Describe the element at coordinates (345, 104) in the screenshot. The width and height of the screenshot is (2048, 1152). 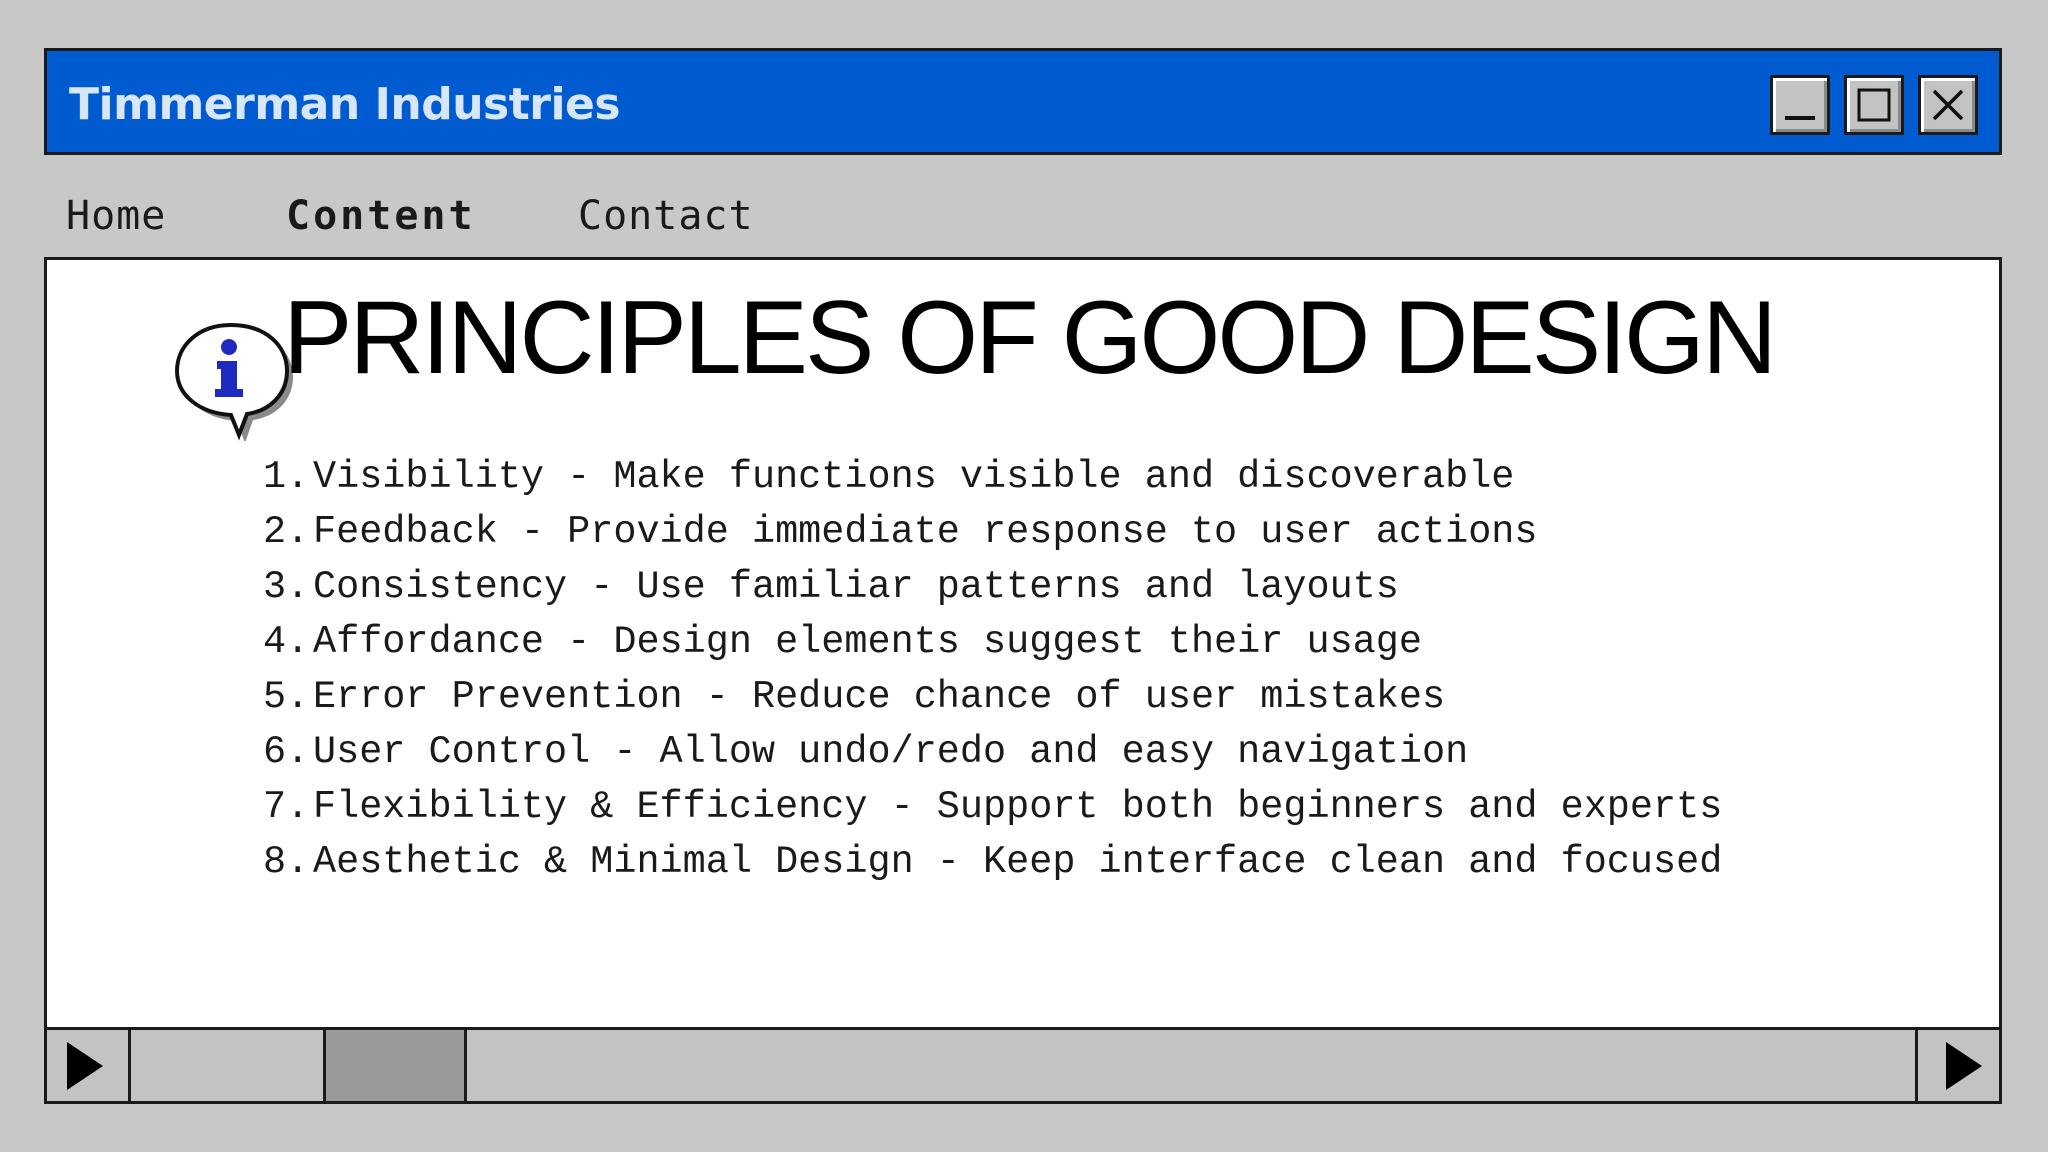
I see `window-title: Timmerman Industries` at that location.